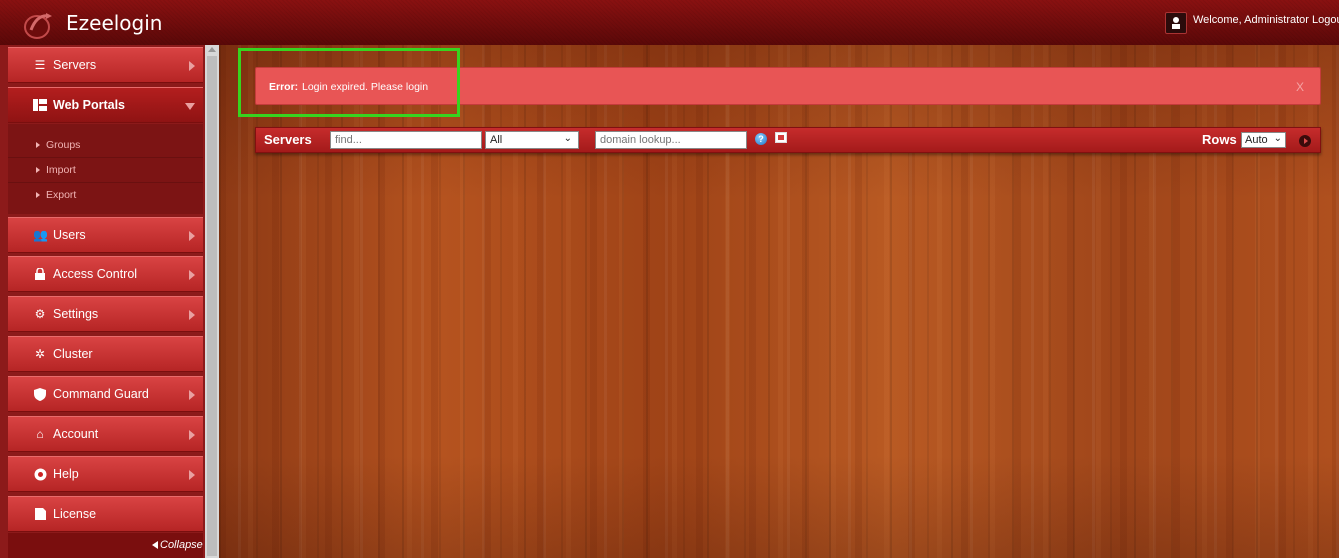  Describe the element at coordinates (105, 235) in the screenshot. I see `sidebar-item-users: 👥 Users` at that location.